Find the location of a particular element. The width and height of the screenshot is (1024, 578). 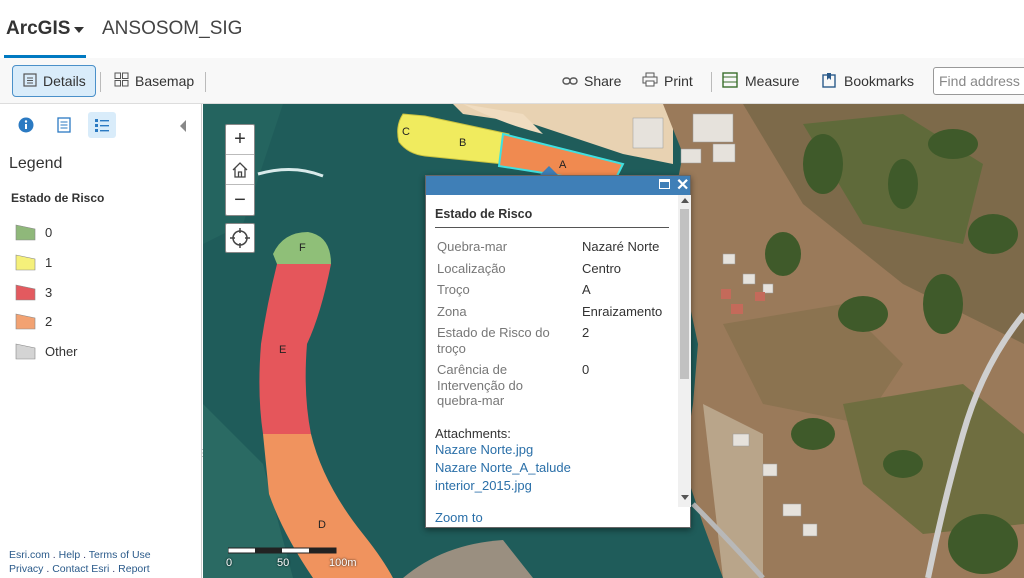

details-label: Details is located at coordinates (64, 81).